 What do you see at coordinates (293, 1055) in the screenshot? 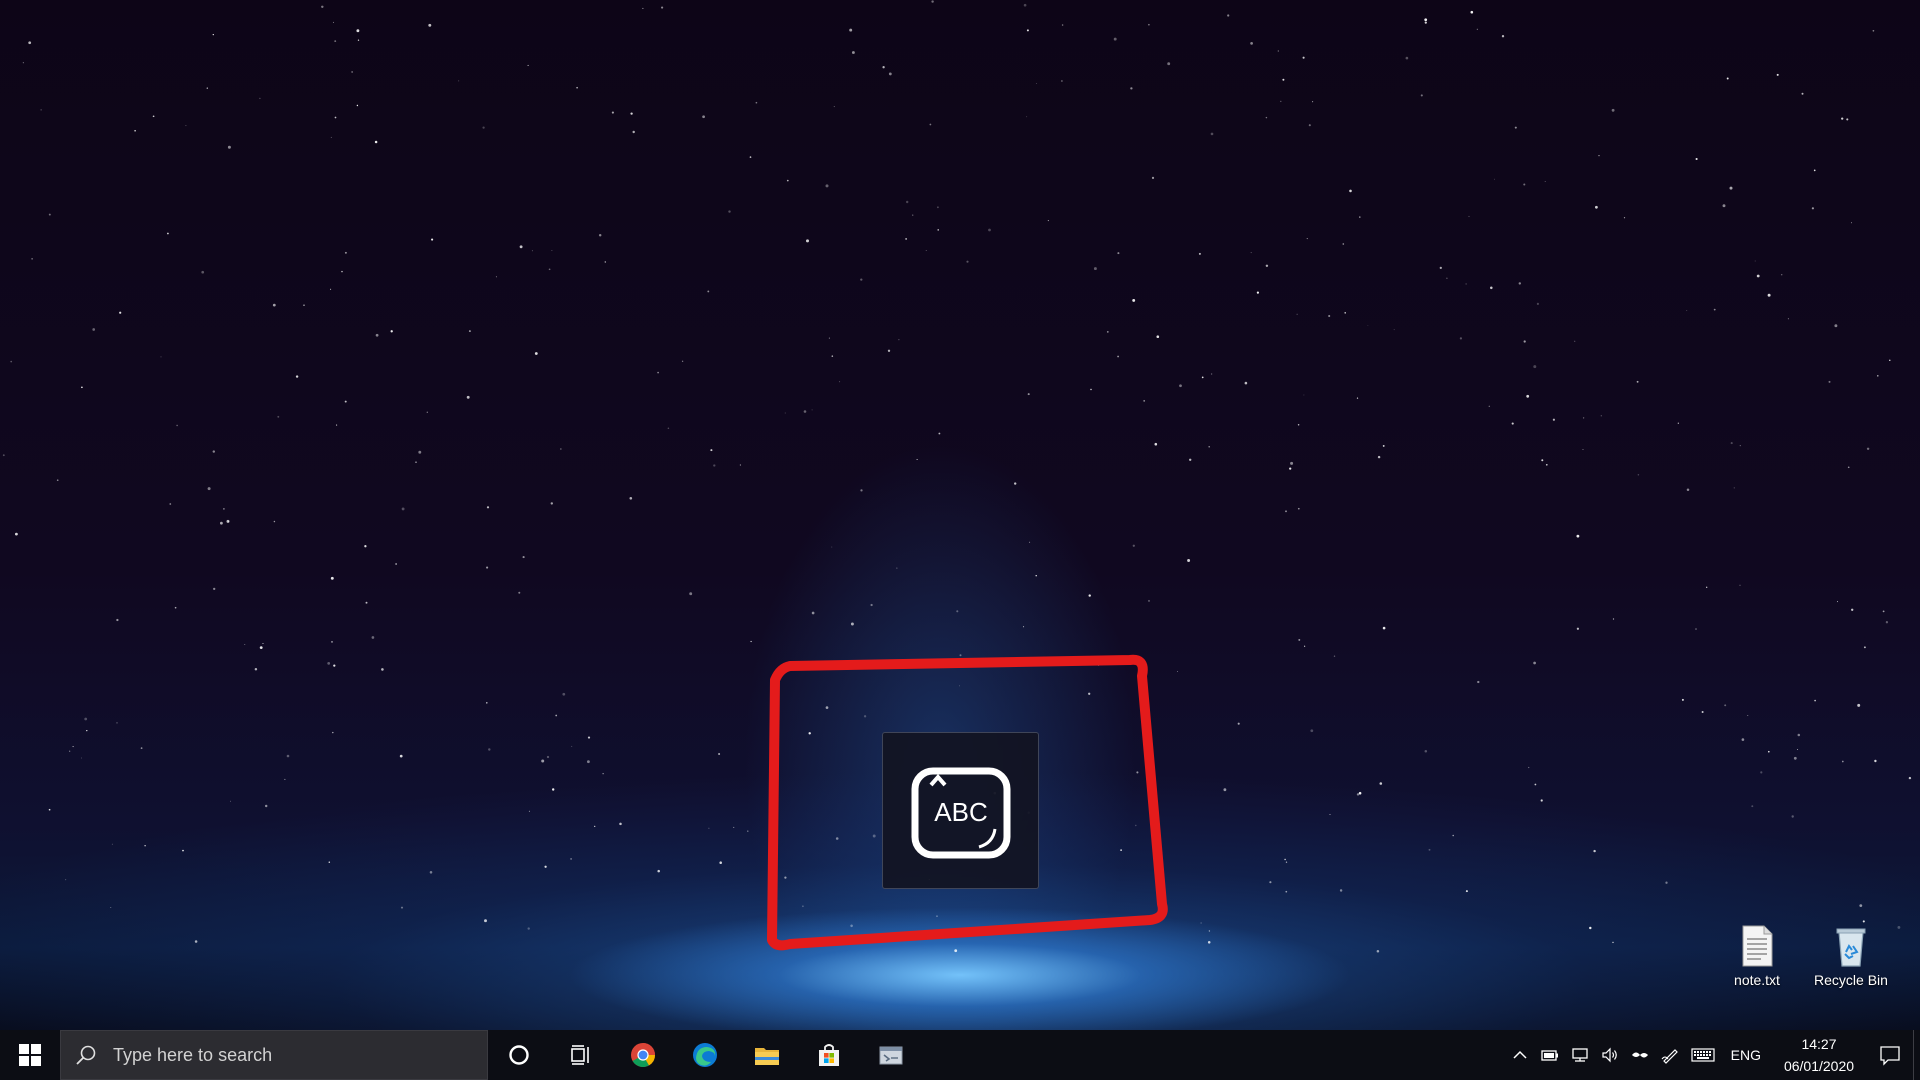
I see `search-input` at bounding box center [293, 1055].